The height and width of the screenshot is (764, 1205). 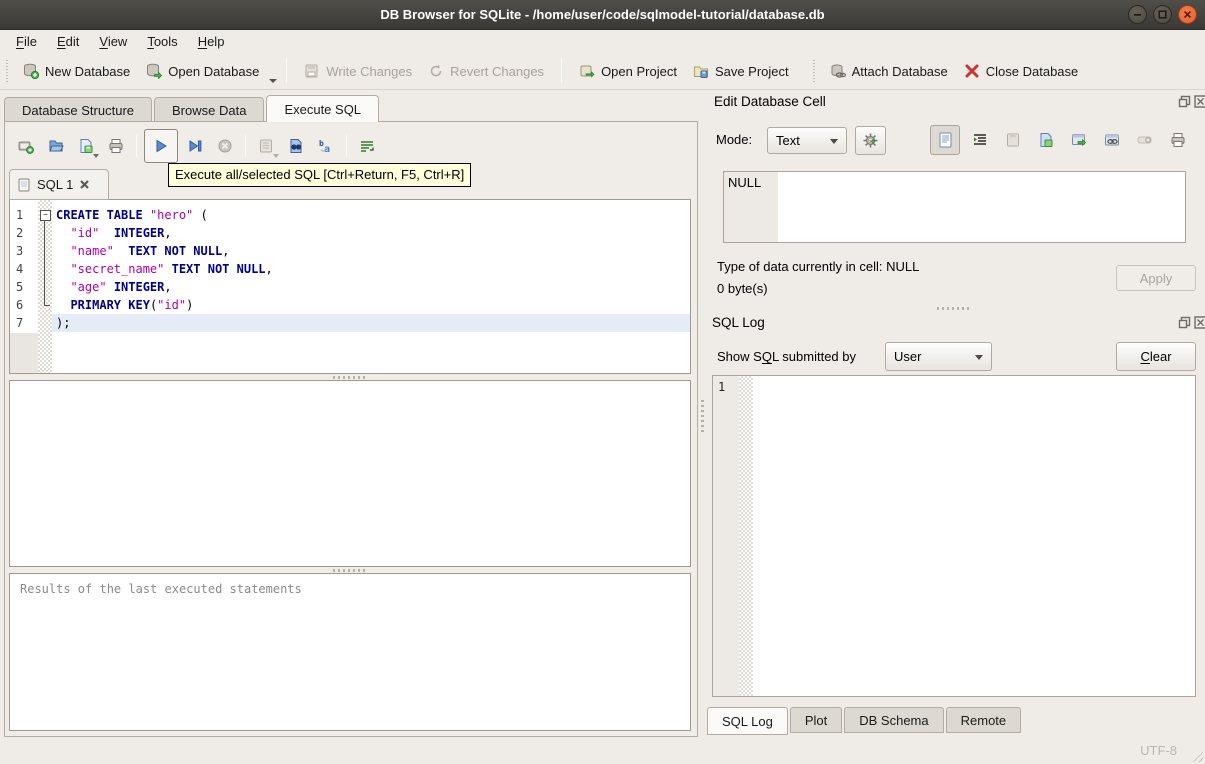 I want to click on code-text: CREATE TABLE "hero" (, so click(x=371, y=215).